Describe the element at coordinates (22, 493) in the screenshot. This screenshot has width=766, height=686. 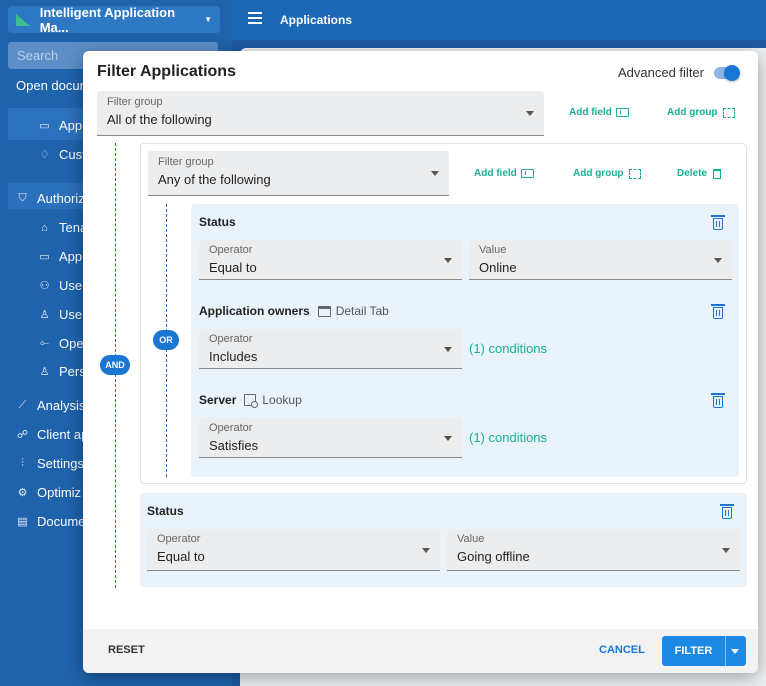
I see `cog-icon: ⚙` at that location.